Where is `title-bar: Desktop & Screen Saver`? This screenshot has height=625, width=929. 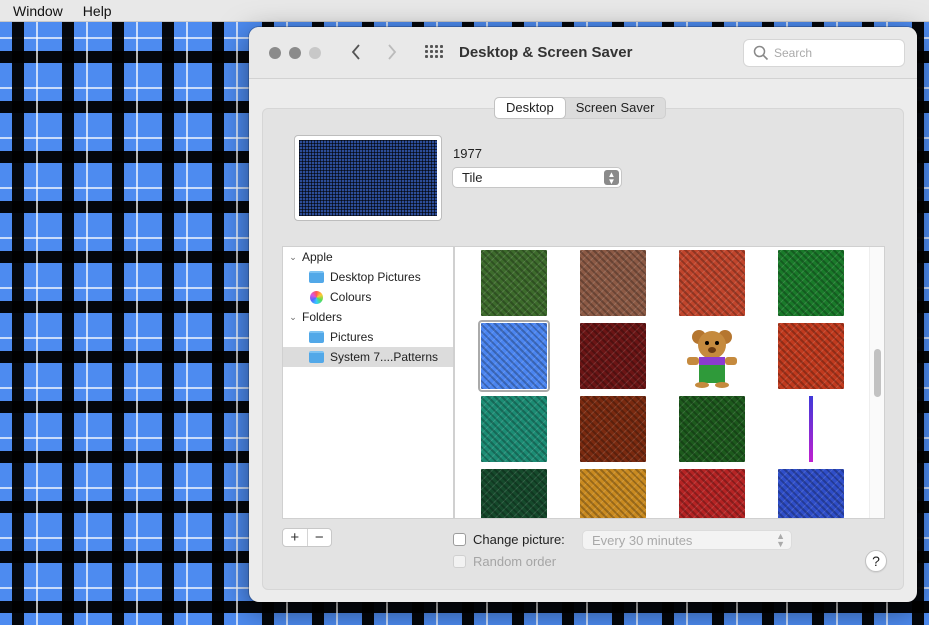 title-bar: Desktop & Screen Saver is located at coordinates (583, 53).